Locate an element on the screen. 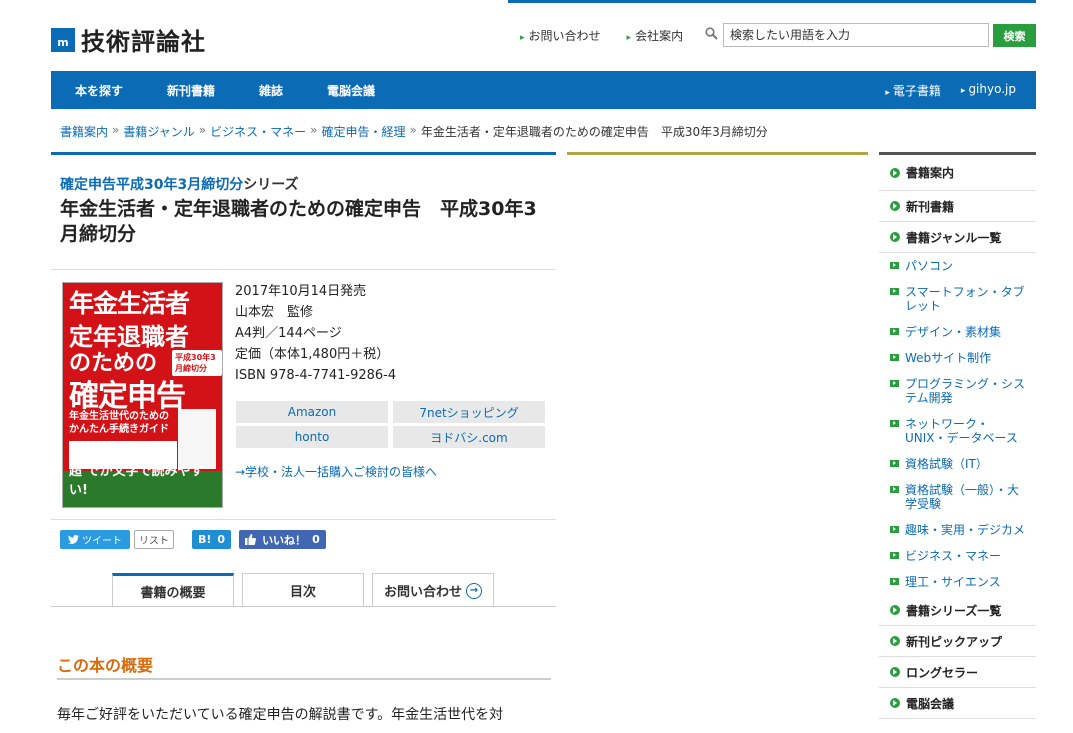  sidebar-heading: 電脳会議 is located at coordinates (957, 703).